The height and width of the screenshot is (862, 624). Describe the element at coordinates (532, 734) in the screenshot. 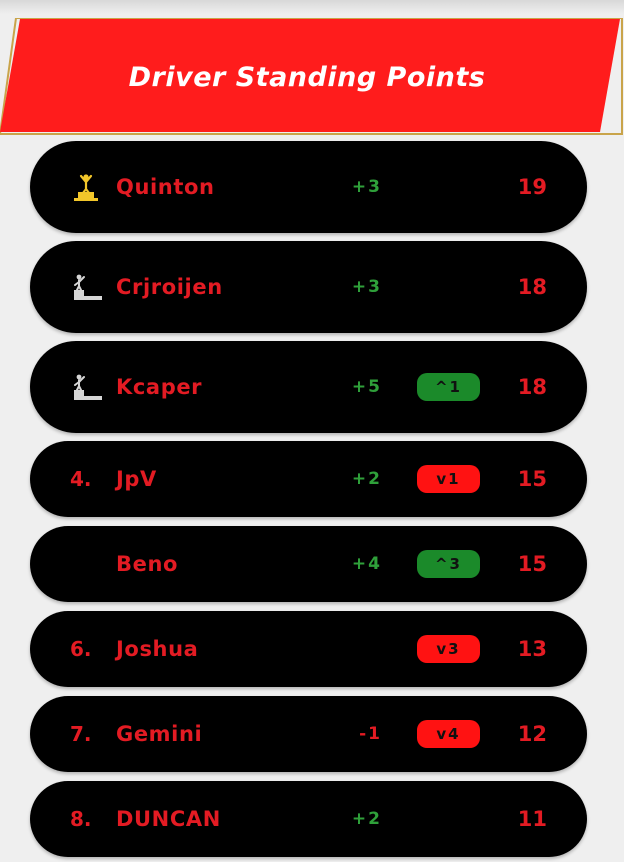

I see `total-points: 12` at that location.